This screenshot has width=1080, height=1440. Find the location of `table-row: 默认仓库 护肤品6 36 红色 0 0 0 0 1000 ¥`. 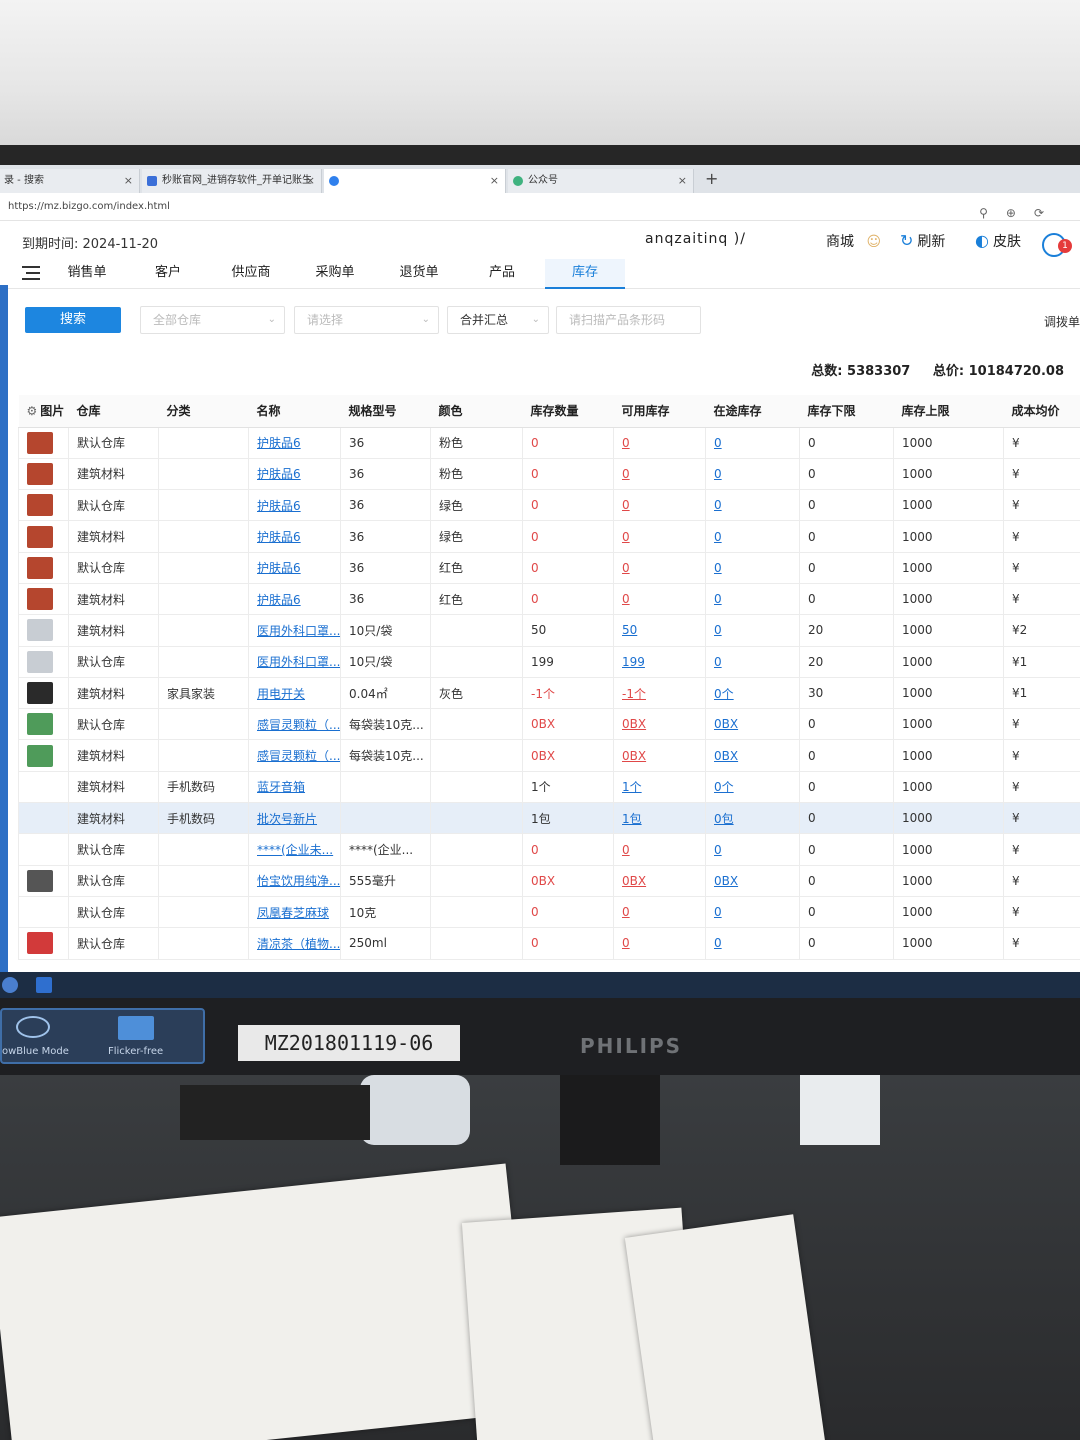

table-row: 默认仓库 护肤品6 36 红色 0 0 0 0 1000 ¥ is located at coordinates (549, 567).